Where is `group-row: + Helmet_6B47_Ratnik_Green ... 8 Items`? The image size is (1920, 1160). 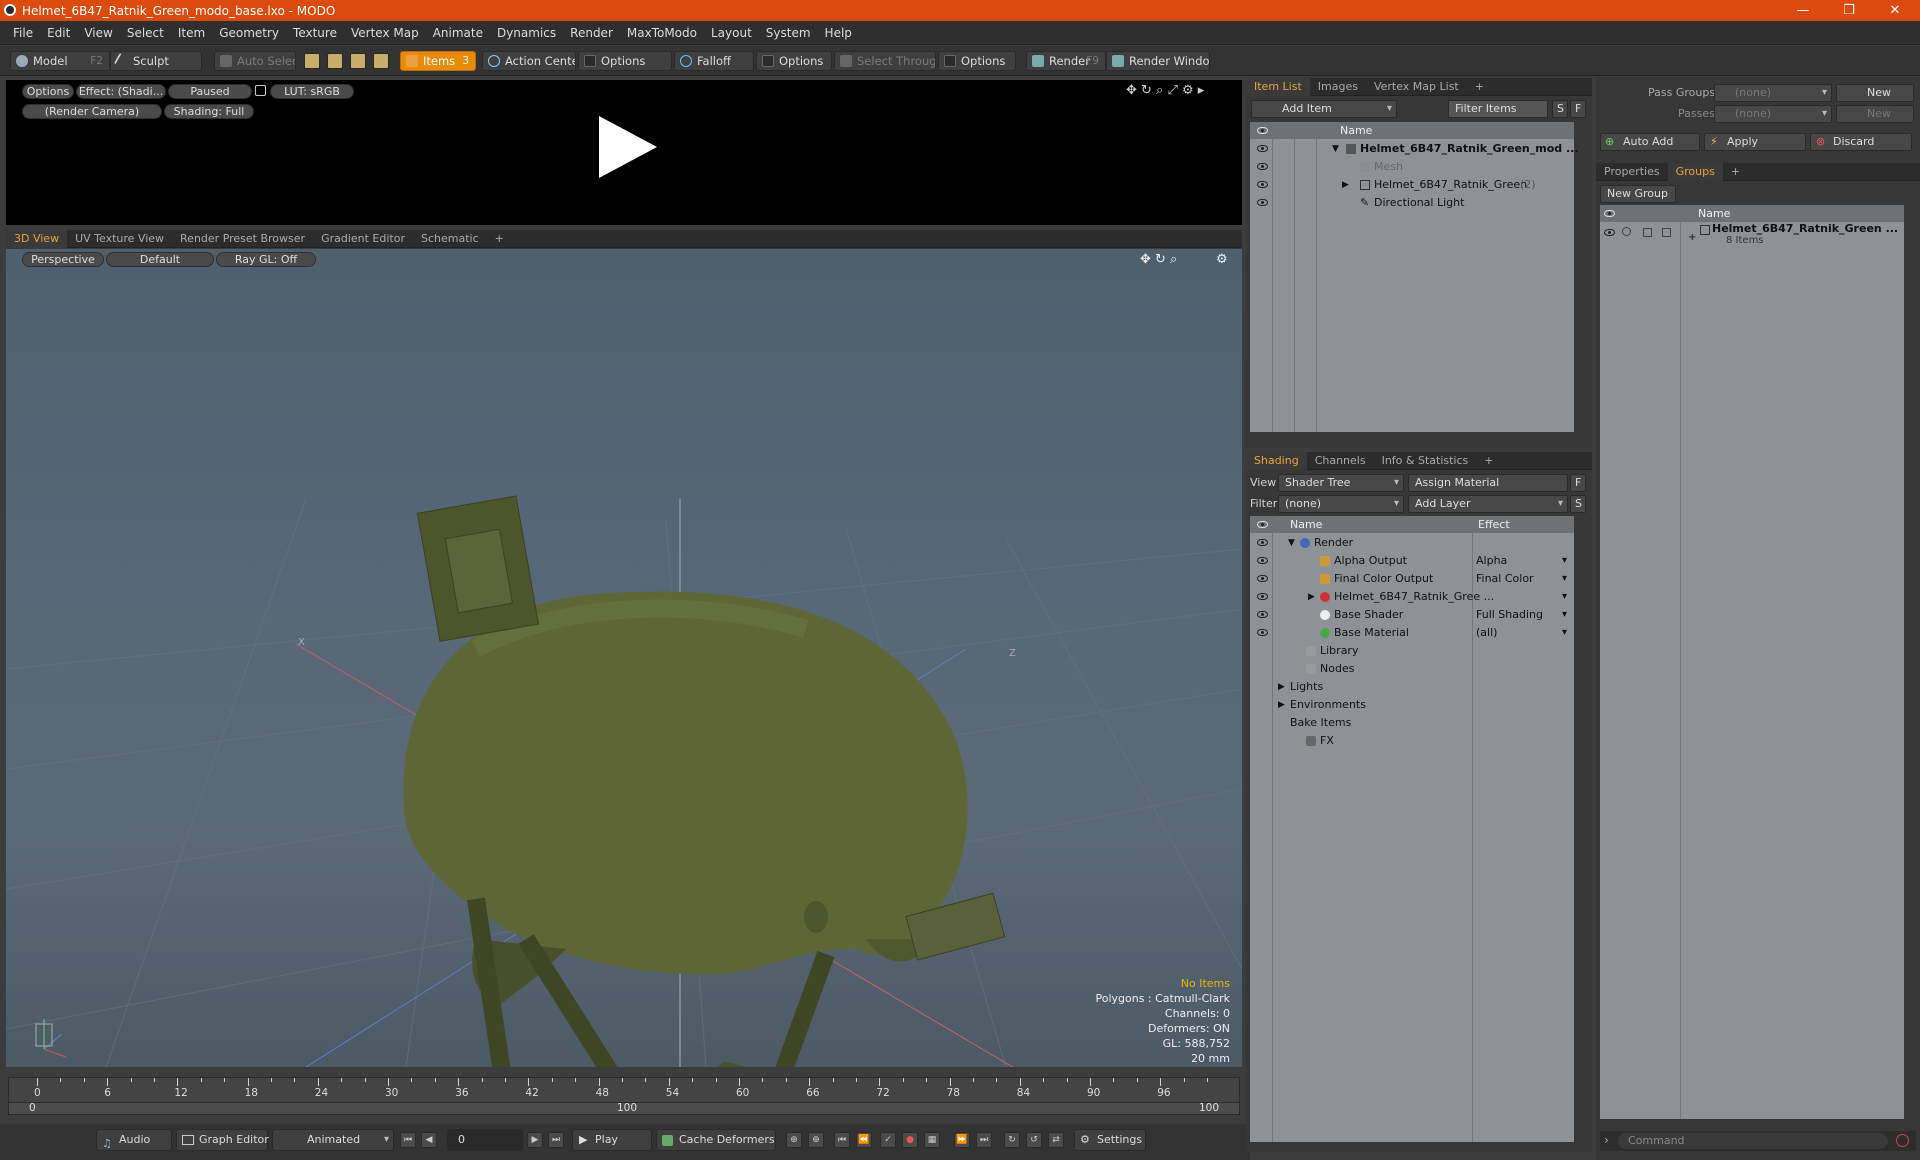 group-row: + Helmet_6B47_Ratnik_Green ... 8 Items is located at coordinates (1752, 237).